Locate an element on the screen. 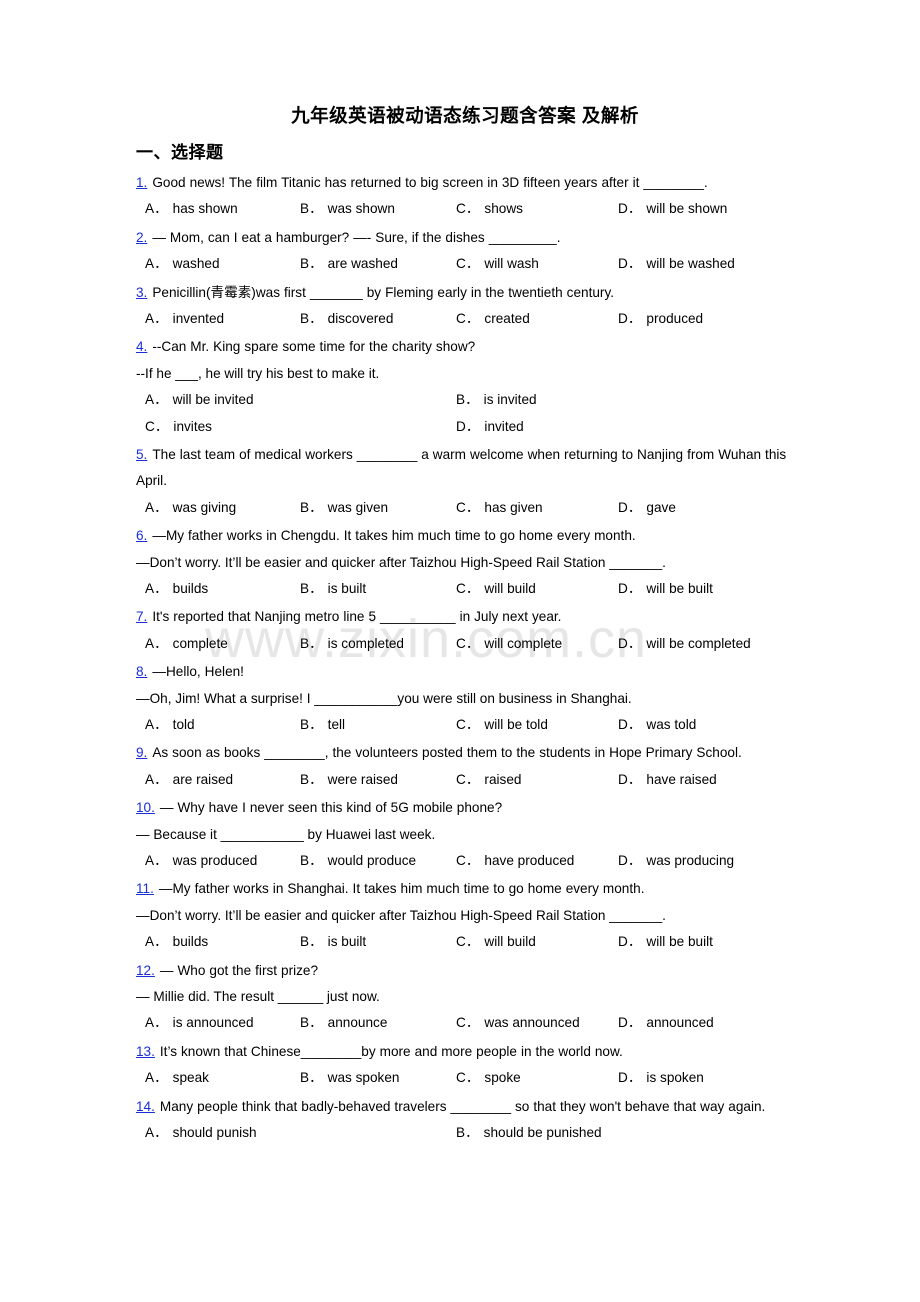  answer-option: B． was shown is located at coordinates (347, 209).